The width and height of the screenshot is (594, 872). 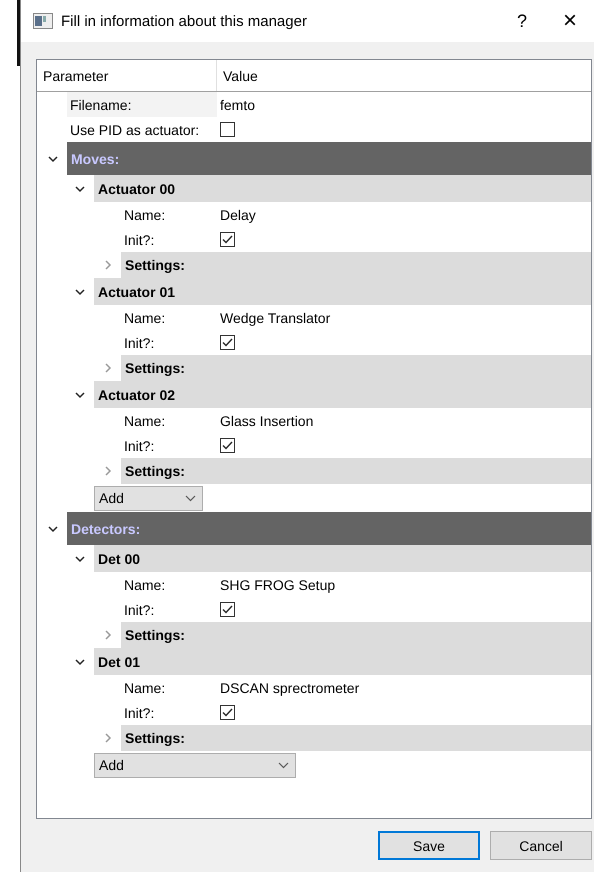 What do you see at coordinates (184, 21) in the screenshot?
I see `window-title: Fill in information about this manager` at bounding box center [184, 21].